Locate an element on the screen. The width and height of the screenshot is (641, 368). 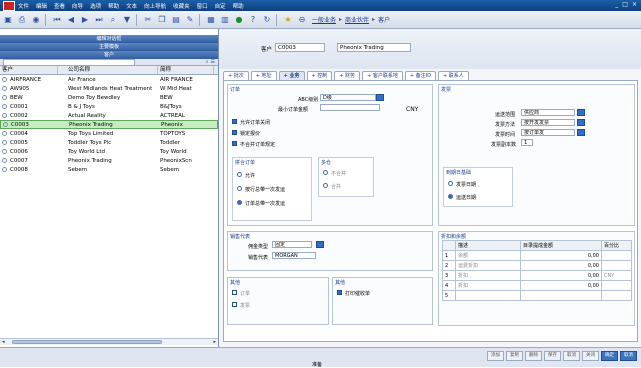
menu-item: 文件 is located at coordinates (23, 6).